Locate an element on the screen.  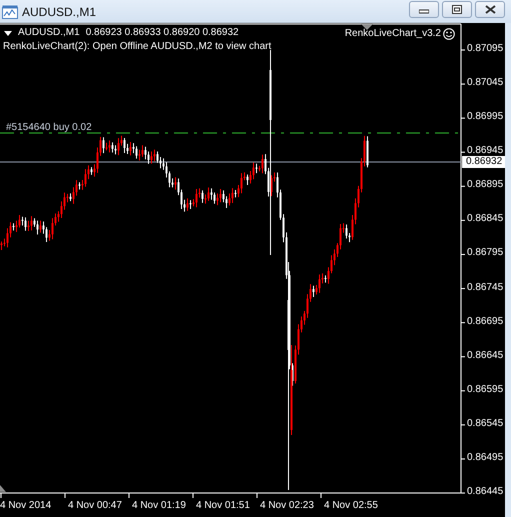
symbol-label: AUDUSD.,M1 is located at coordinates (49, 33).